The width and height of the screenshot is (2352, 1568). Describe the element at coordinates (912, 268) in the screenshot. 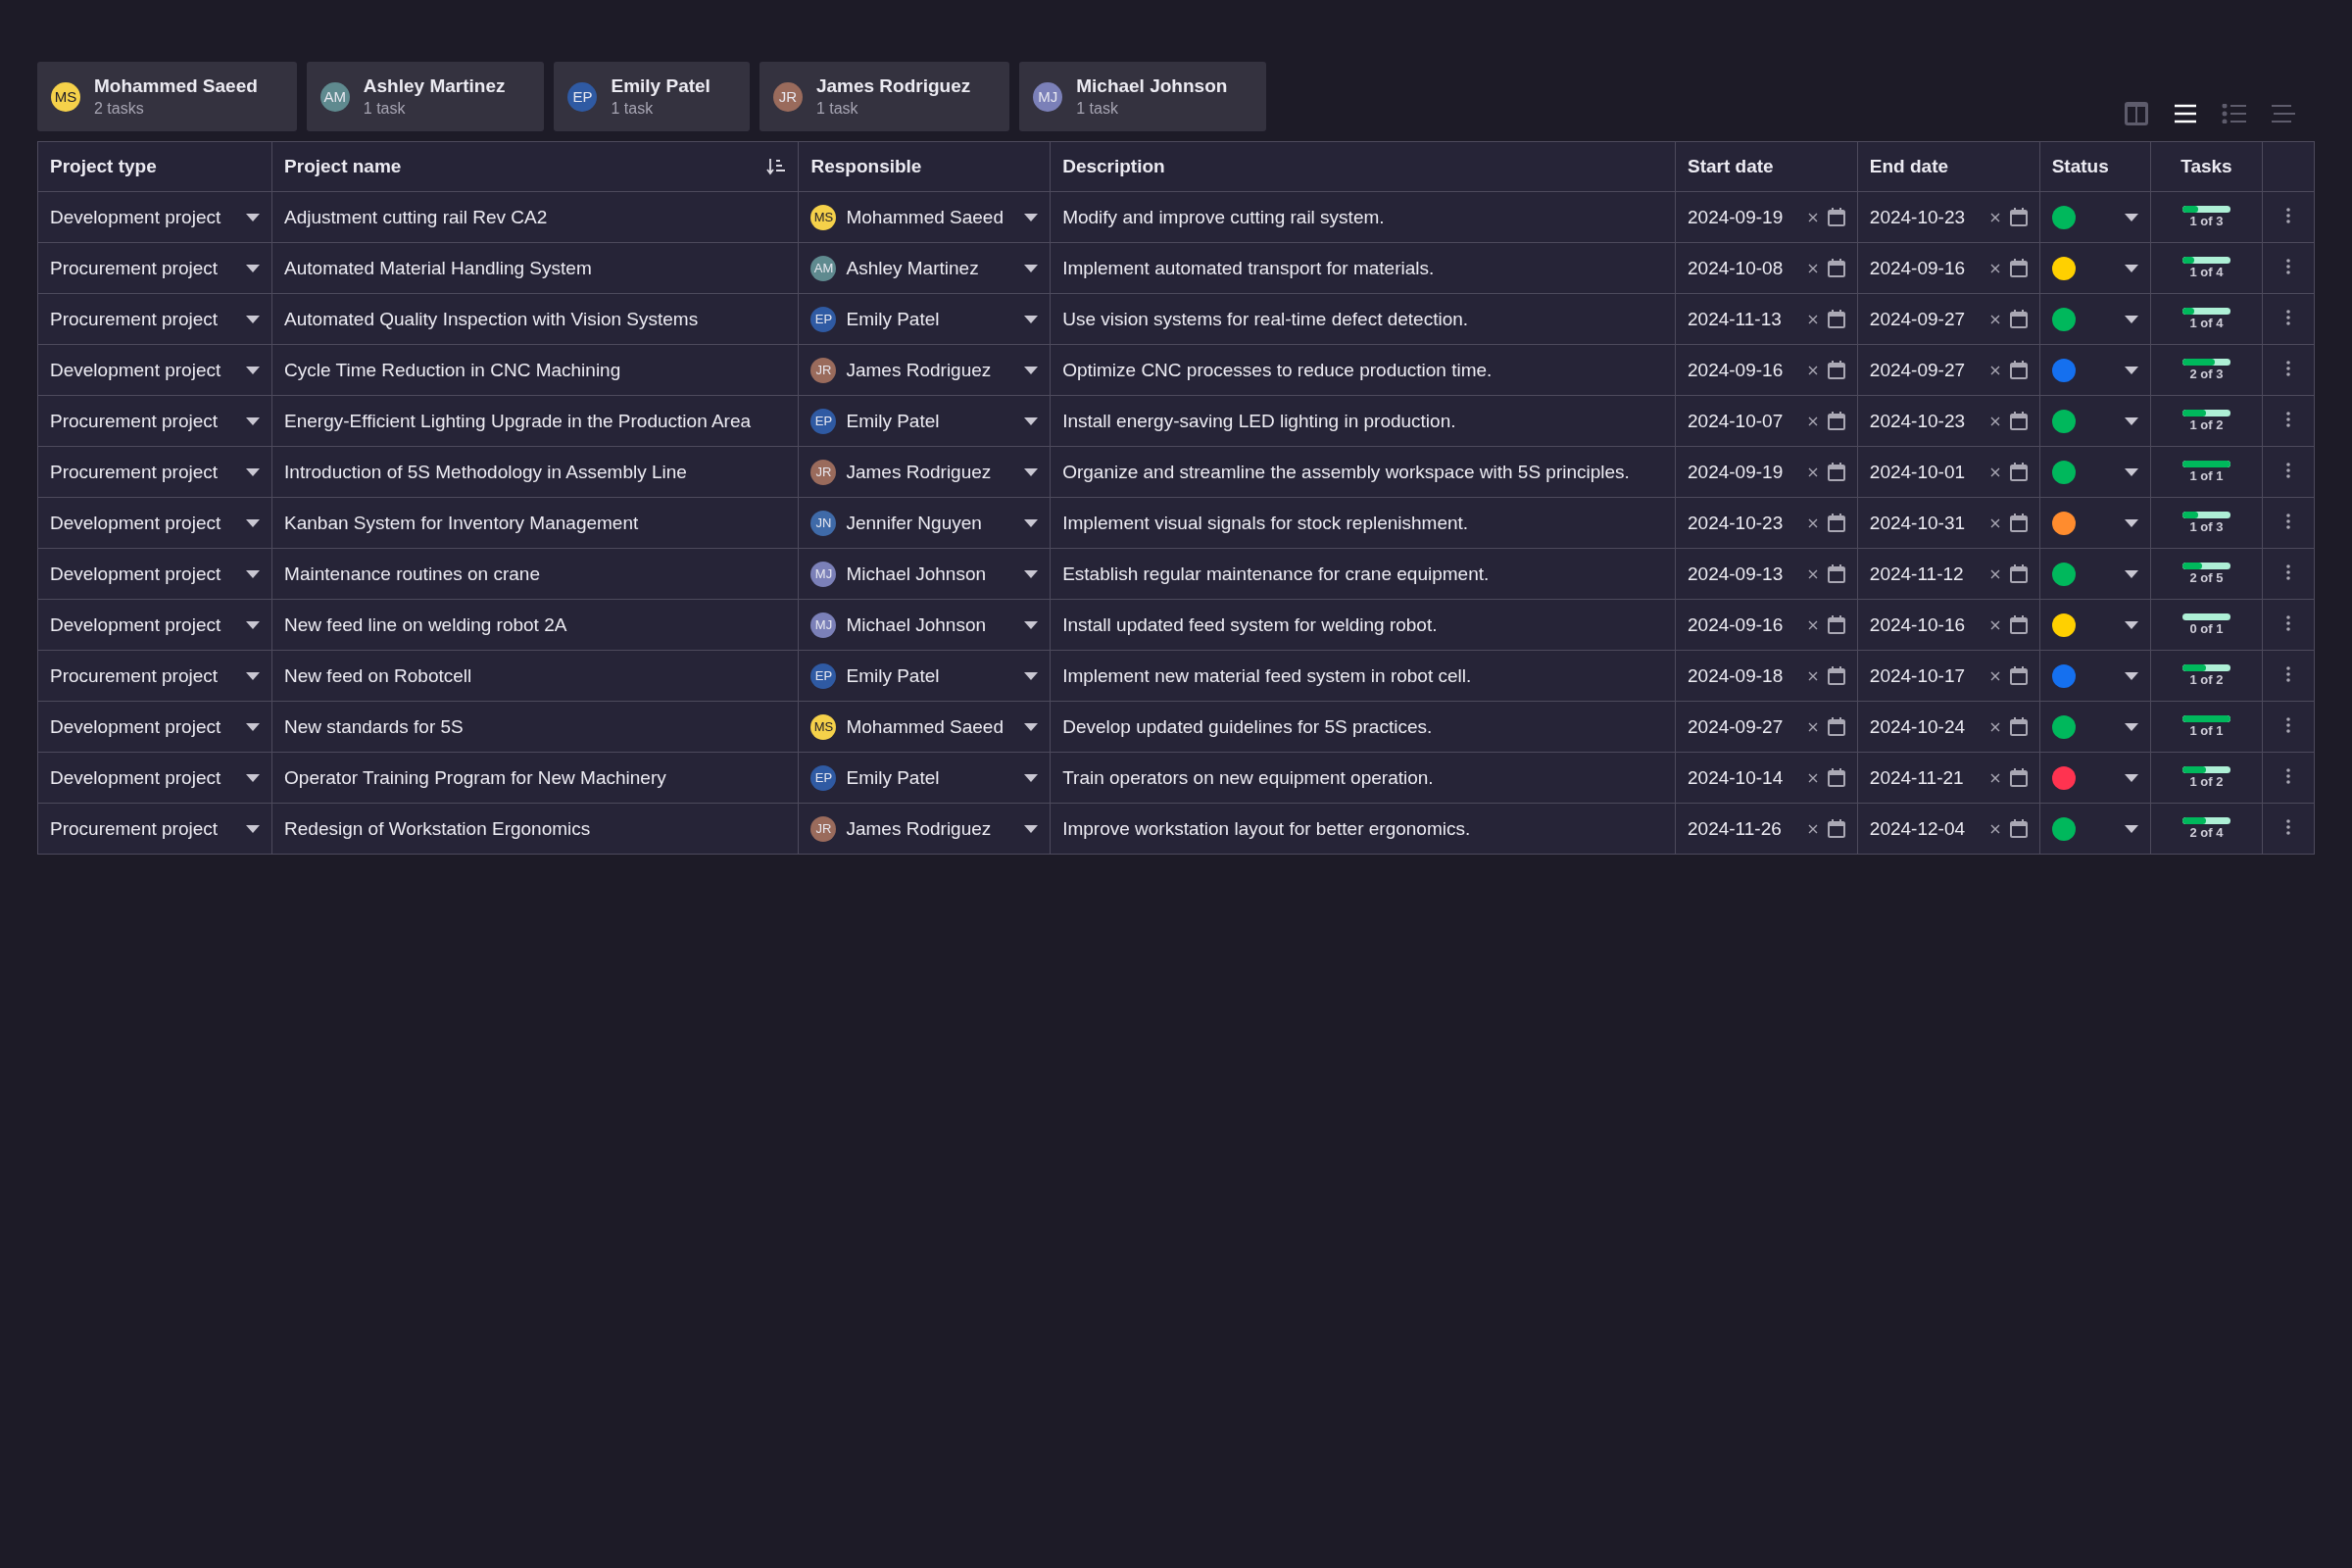

I see `responsible-select: Ashley Martinez` at that location.